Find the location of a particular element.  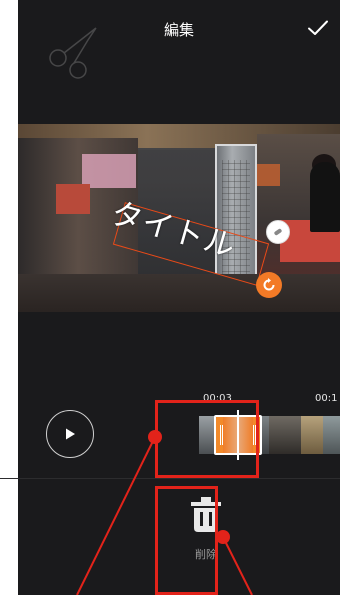

play-button is located at coordinates (70, 434).